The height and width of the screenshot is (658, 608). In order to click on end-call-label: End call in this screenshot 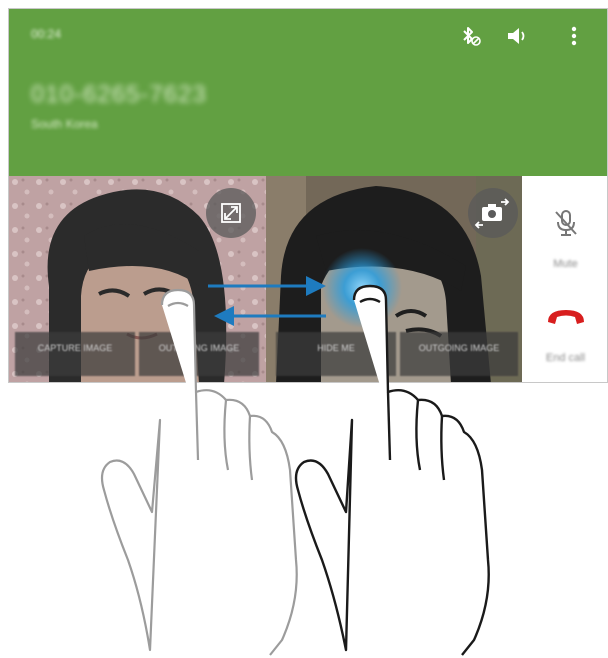, I will do `click(565, 358)`.